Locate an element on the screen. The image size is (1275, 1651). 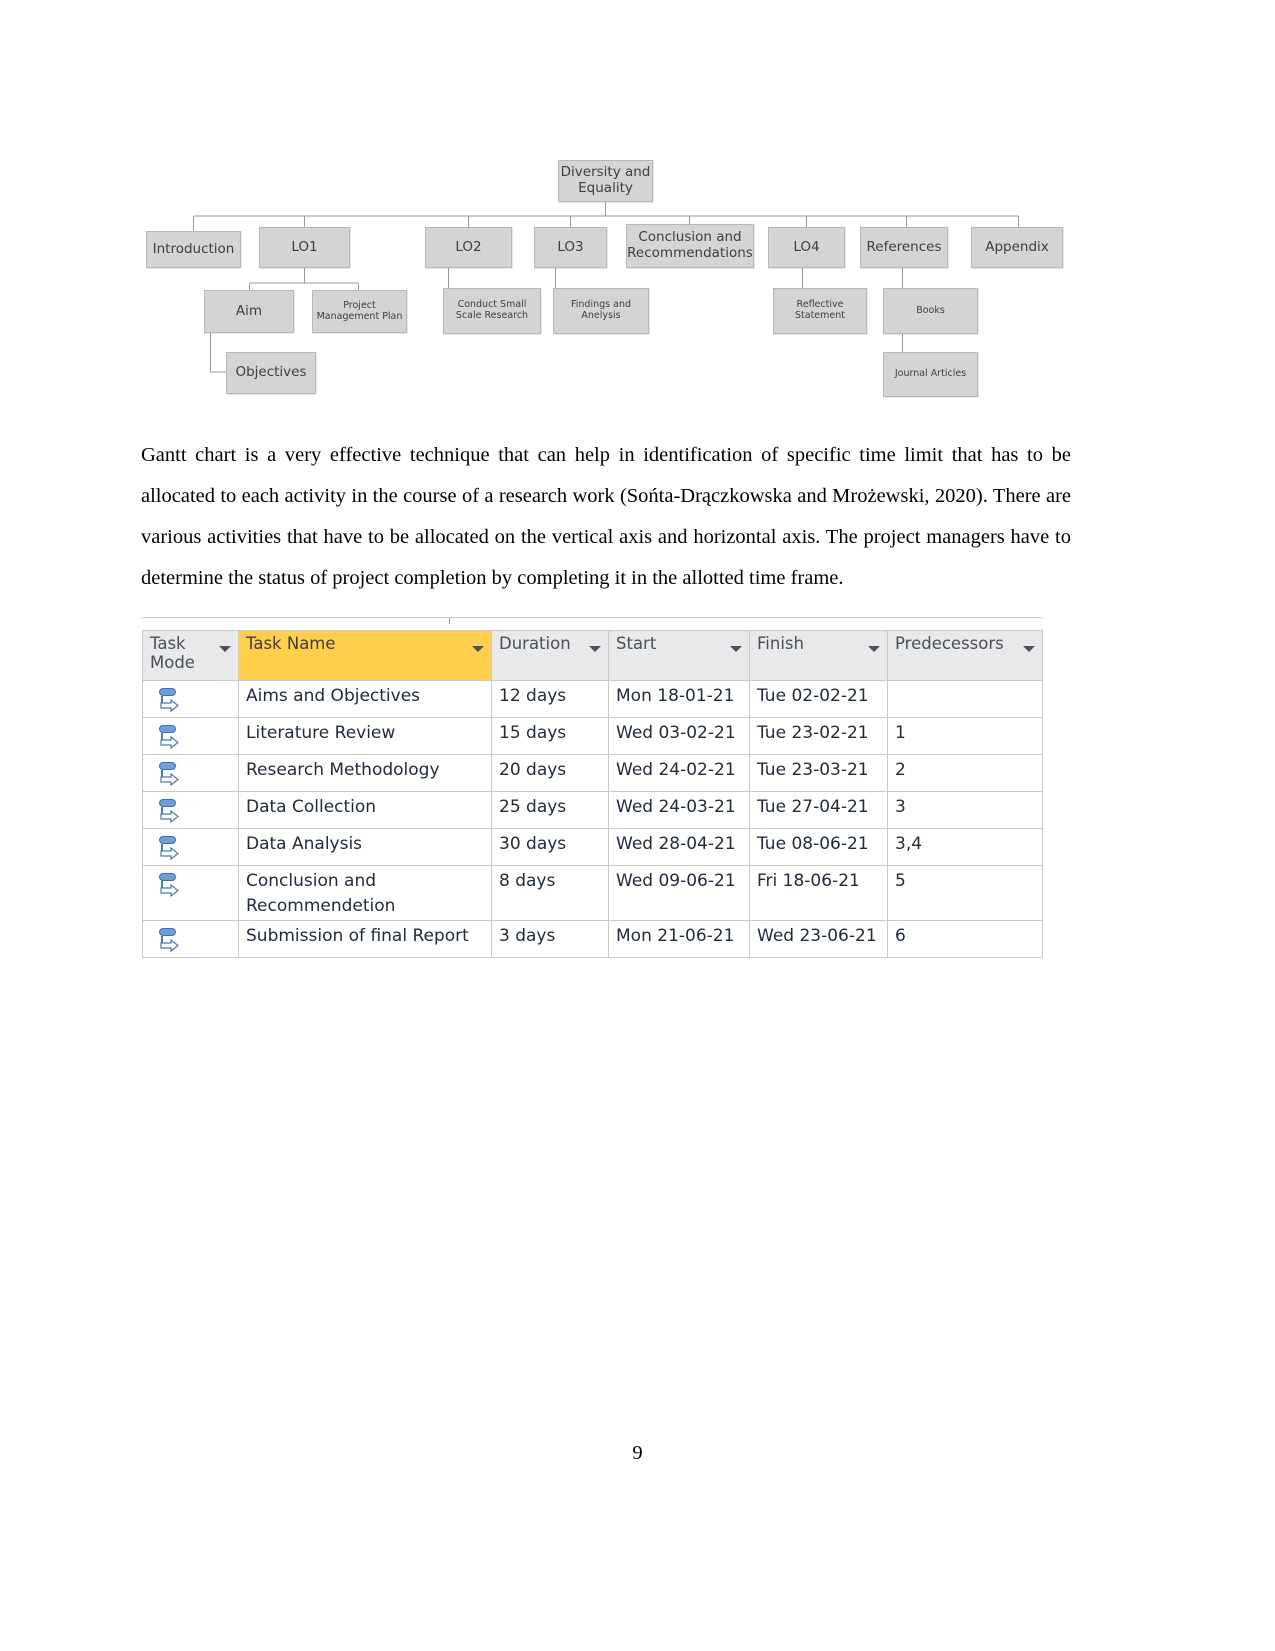
org-node-label: Objectives is located at coordinates (271, 372).